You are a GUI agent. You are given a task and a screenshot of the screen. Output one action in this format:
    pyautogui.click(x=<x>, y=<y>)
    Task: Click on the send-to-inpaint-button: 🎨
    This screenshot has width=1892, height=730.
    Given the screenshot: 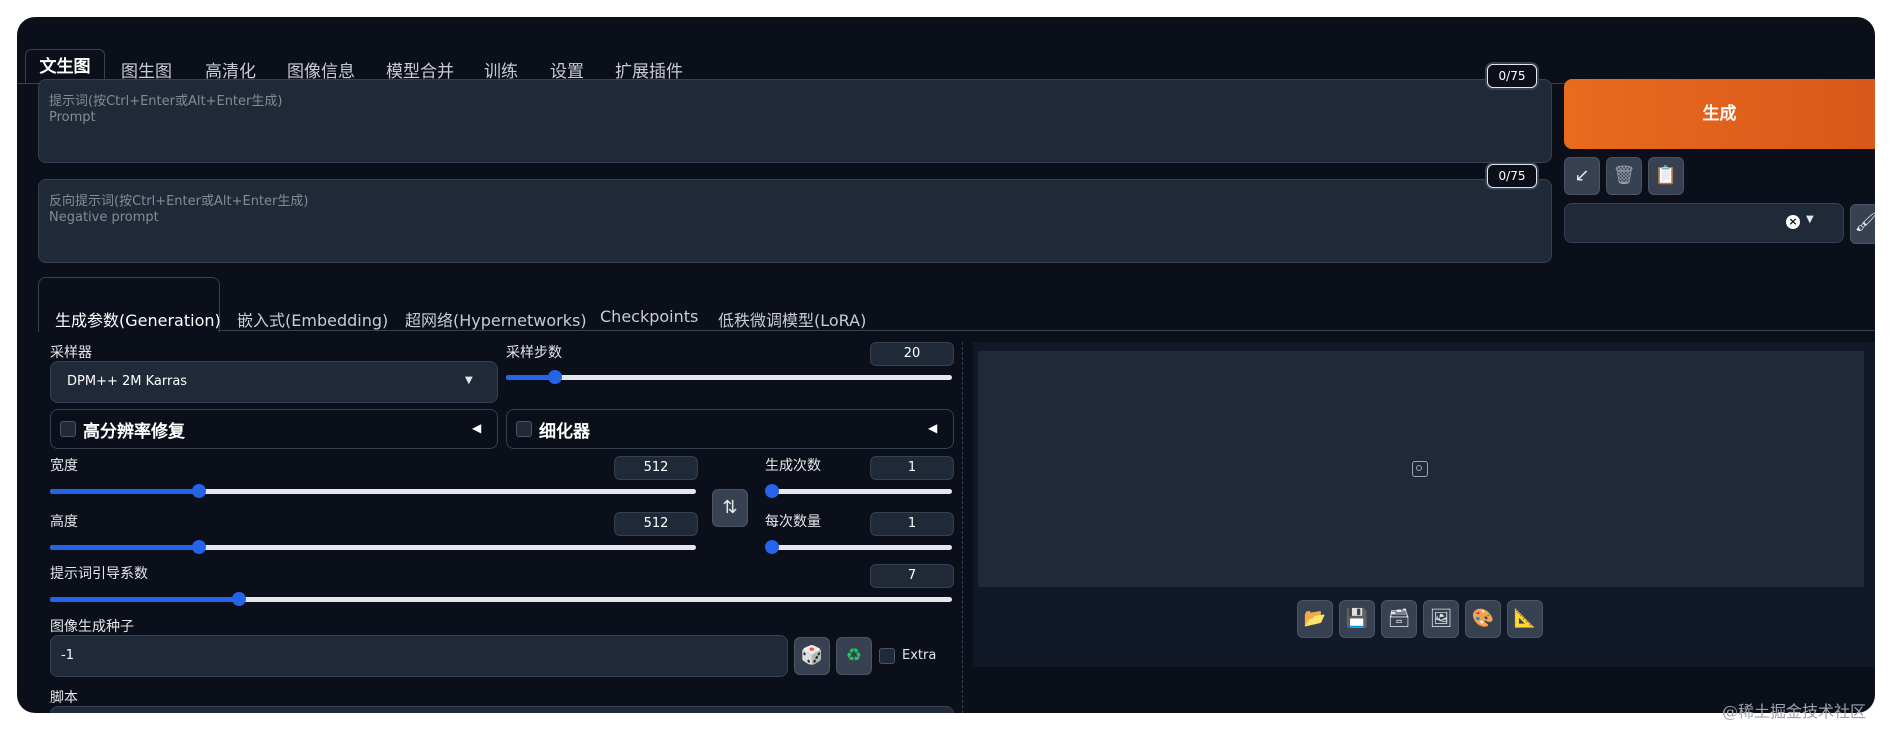 What is the action you would take?
    pyautogui.click(x=1483, y=619)
    